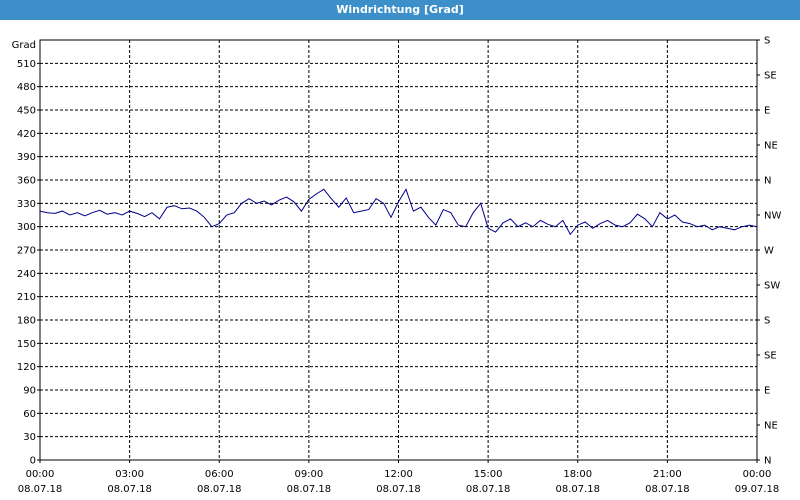 This screenshot has height=500, width=800. What do you see at coordinates (26, 87) in the screenshot?
I see `y-tick-label: 480` at bounding box center [26, 87].